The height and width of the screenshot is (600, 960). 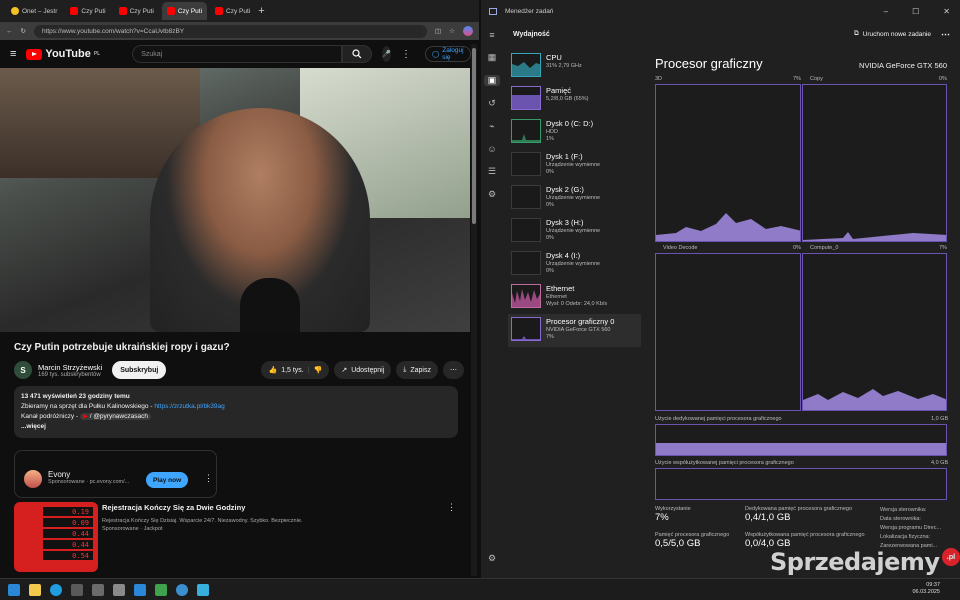 I want to click on system-clock: 09:37 06.03.2025, so click(x=926, y=589).